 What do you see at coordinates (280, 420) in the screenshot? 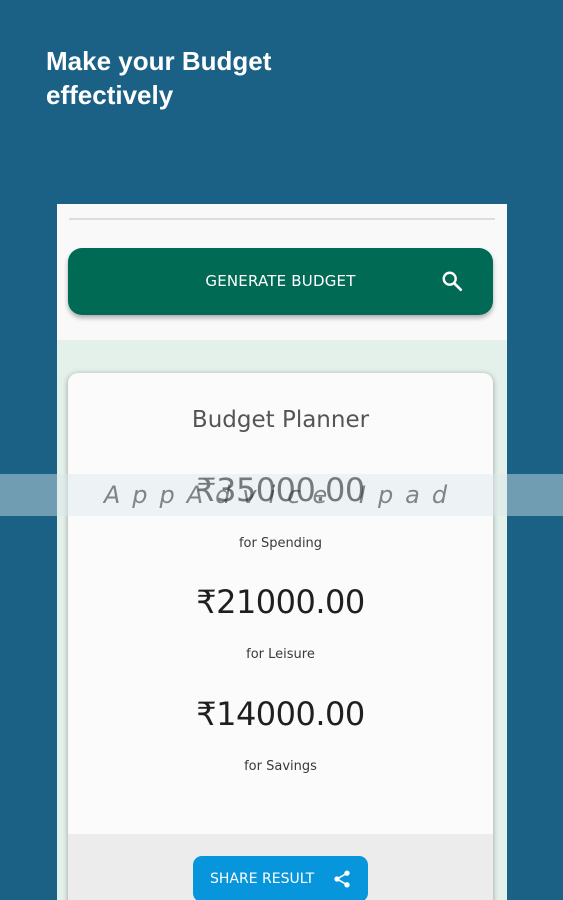
I see `card-title: Budget Planner` at bounding box center [280, 420].